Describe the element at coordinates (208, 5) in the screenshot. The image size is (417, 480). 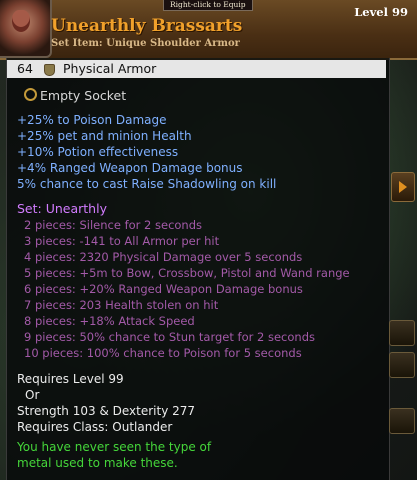
I see `equip-hint: Right-click to Equip` at that location.